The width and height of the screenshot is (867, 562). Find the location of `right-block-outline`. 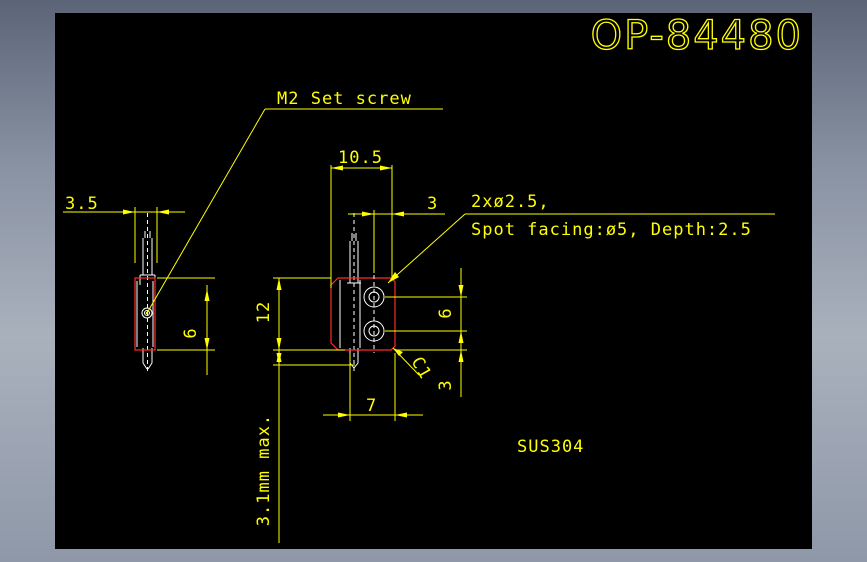

right-block-outline is located at coordinates (363, 314).